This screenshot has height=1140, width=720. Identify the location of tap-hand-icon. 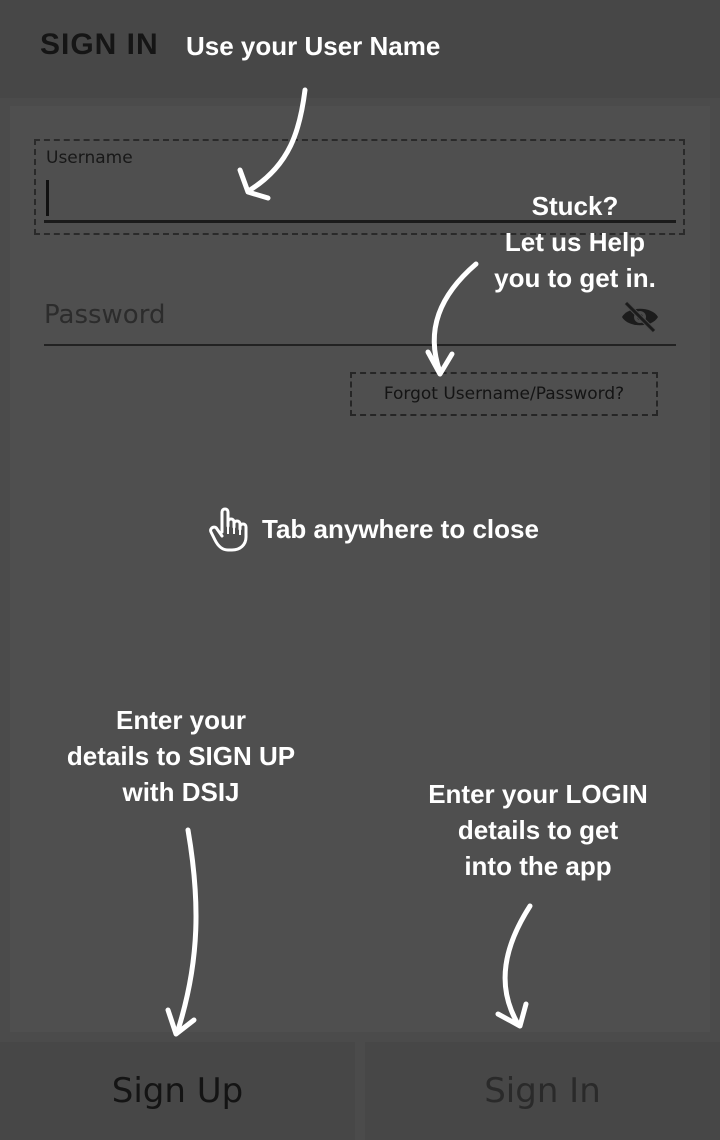
(228, 529).